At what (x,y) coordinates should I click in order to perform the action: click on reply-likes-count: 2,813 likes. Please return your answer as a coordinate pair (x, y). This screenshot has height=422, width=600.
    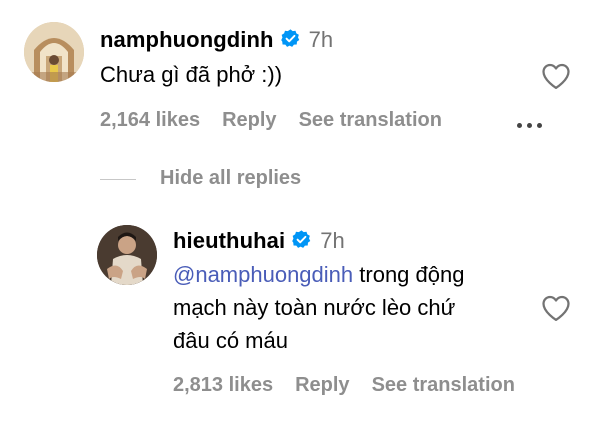
    Looking at the image, I should click on (223, 385).